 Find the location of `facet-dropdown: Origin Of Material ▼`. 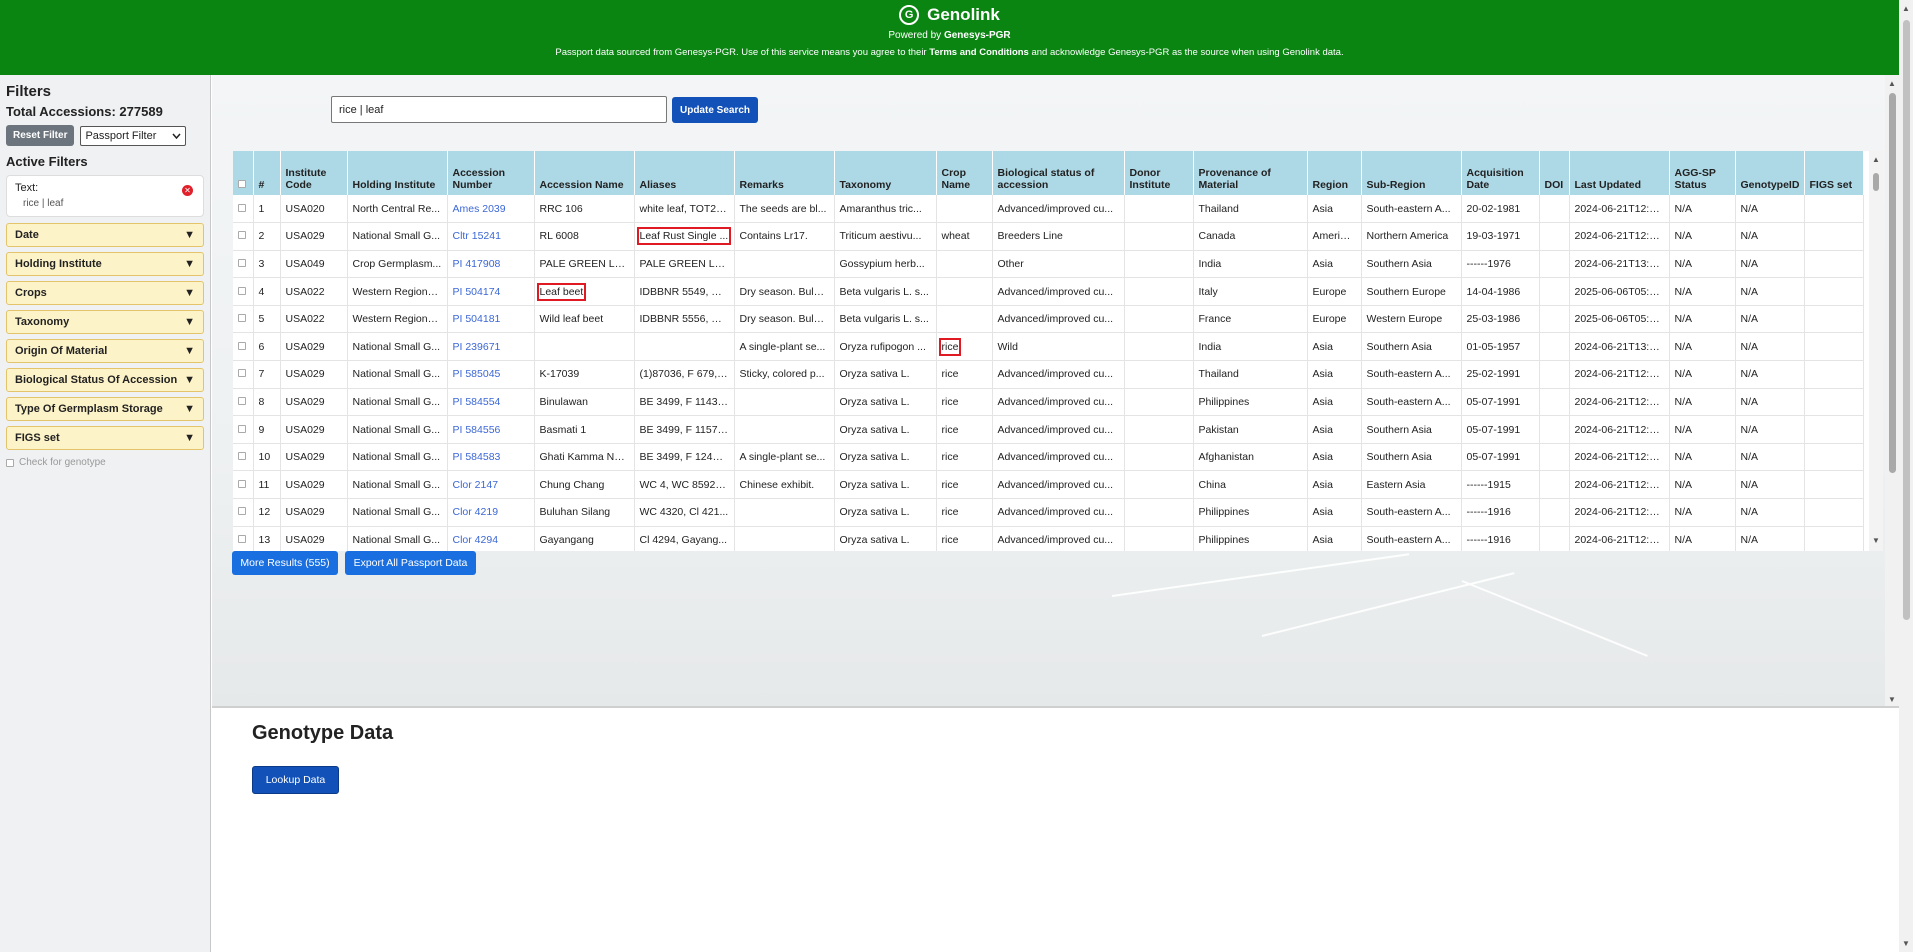

facet-dropdown: Origin Of Material ▼ is located at coordinates (105, 351).